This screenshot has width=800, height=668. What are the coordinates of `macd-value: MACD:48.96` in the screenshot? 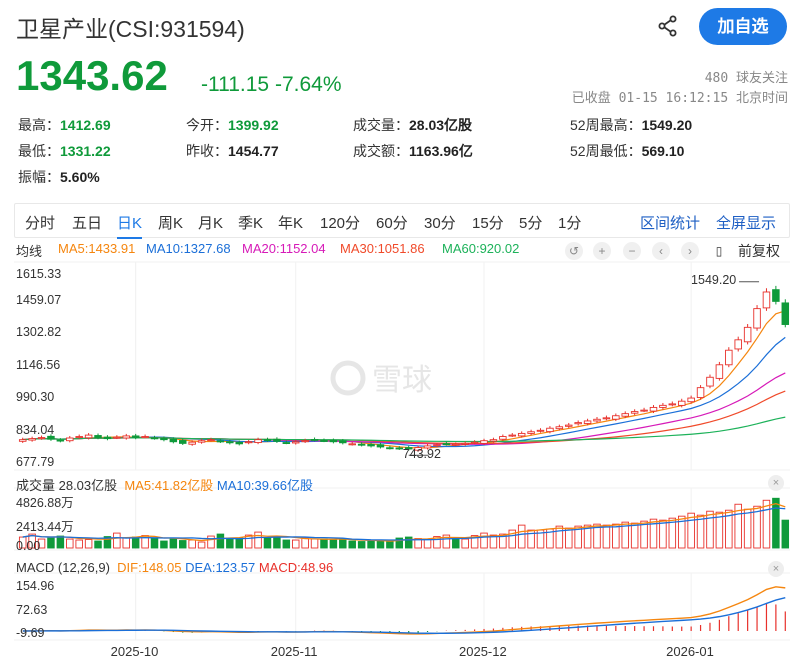 It's located at (296, 567).